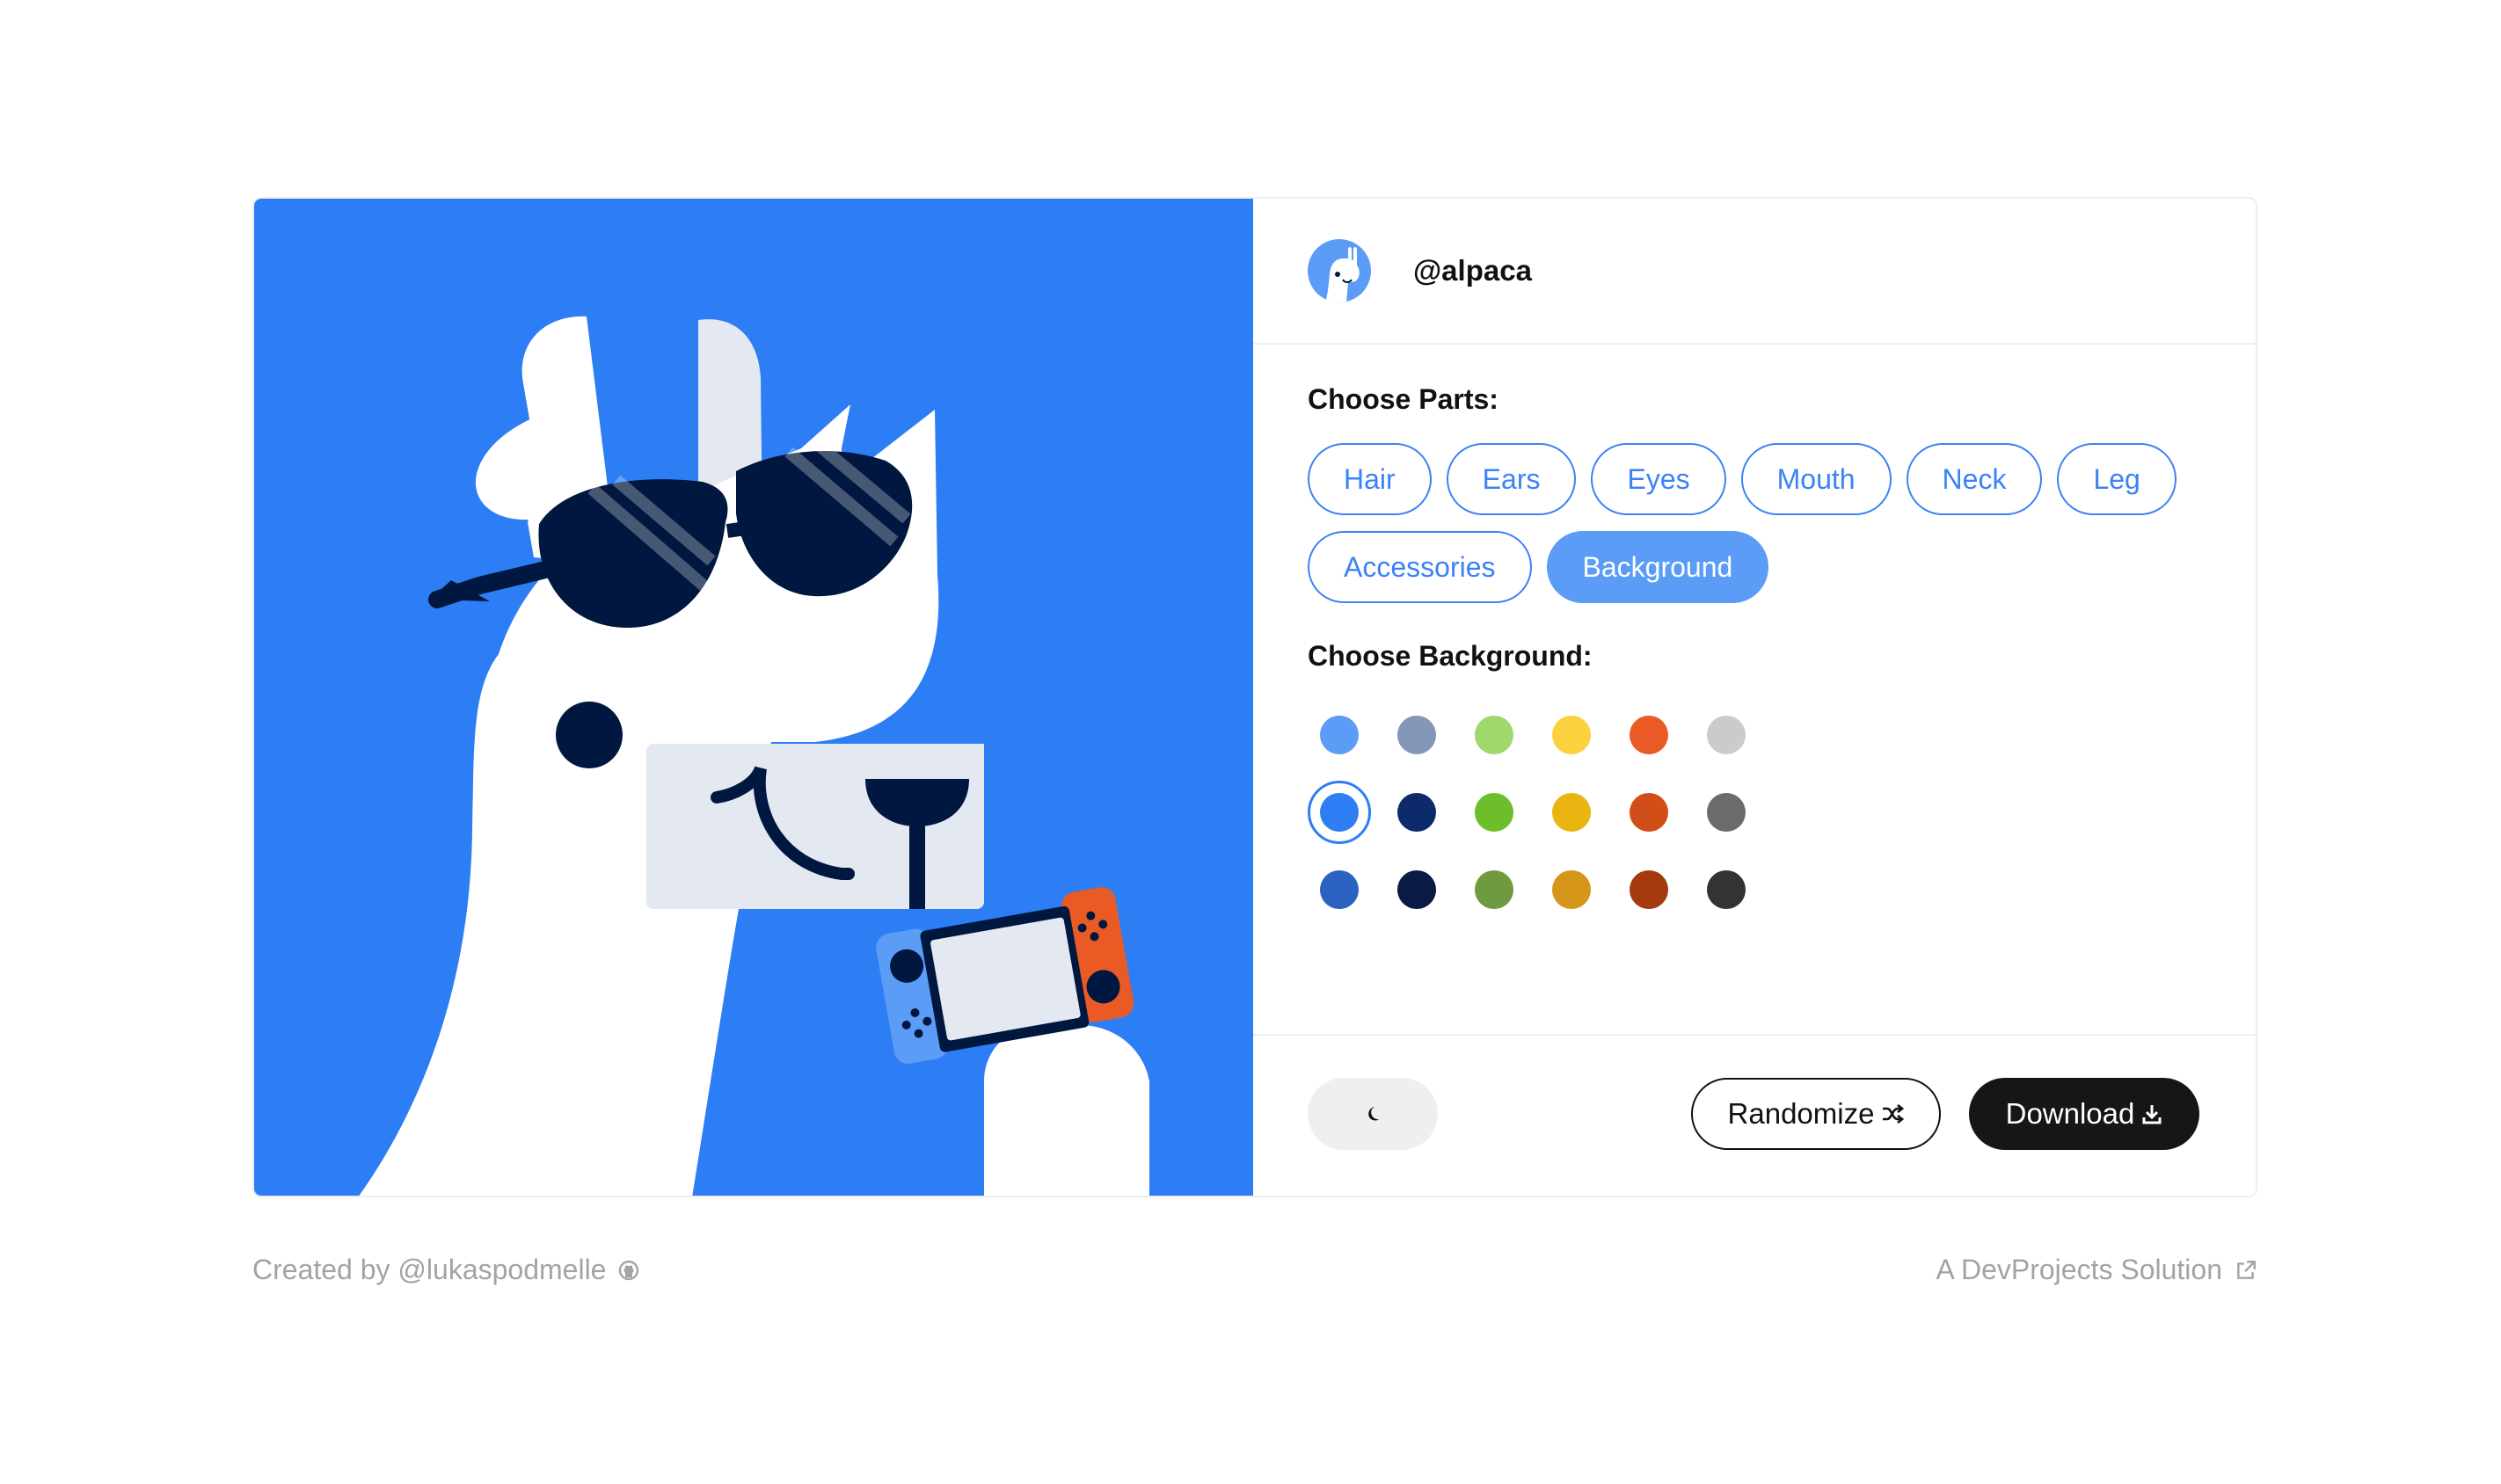  I want to click on part-button-accessories: Accessories, so click(1420, 567).